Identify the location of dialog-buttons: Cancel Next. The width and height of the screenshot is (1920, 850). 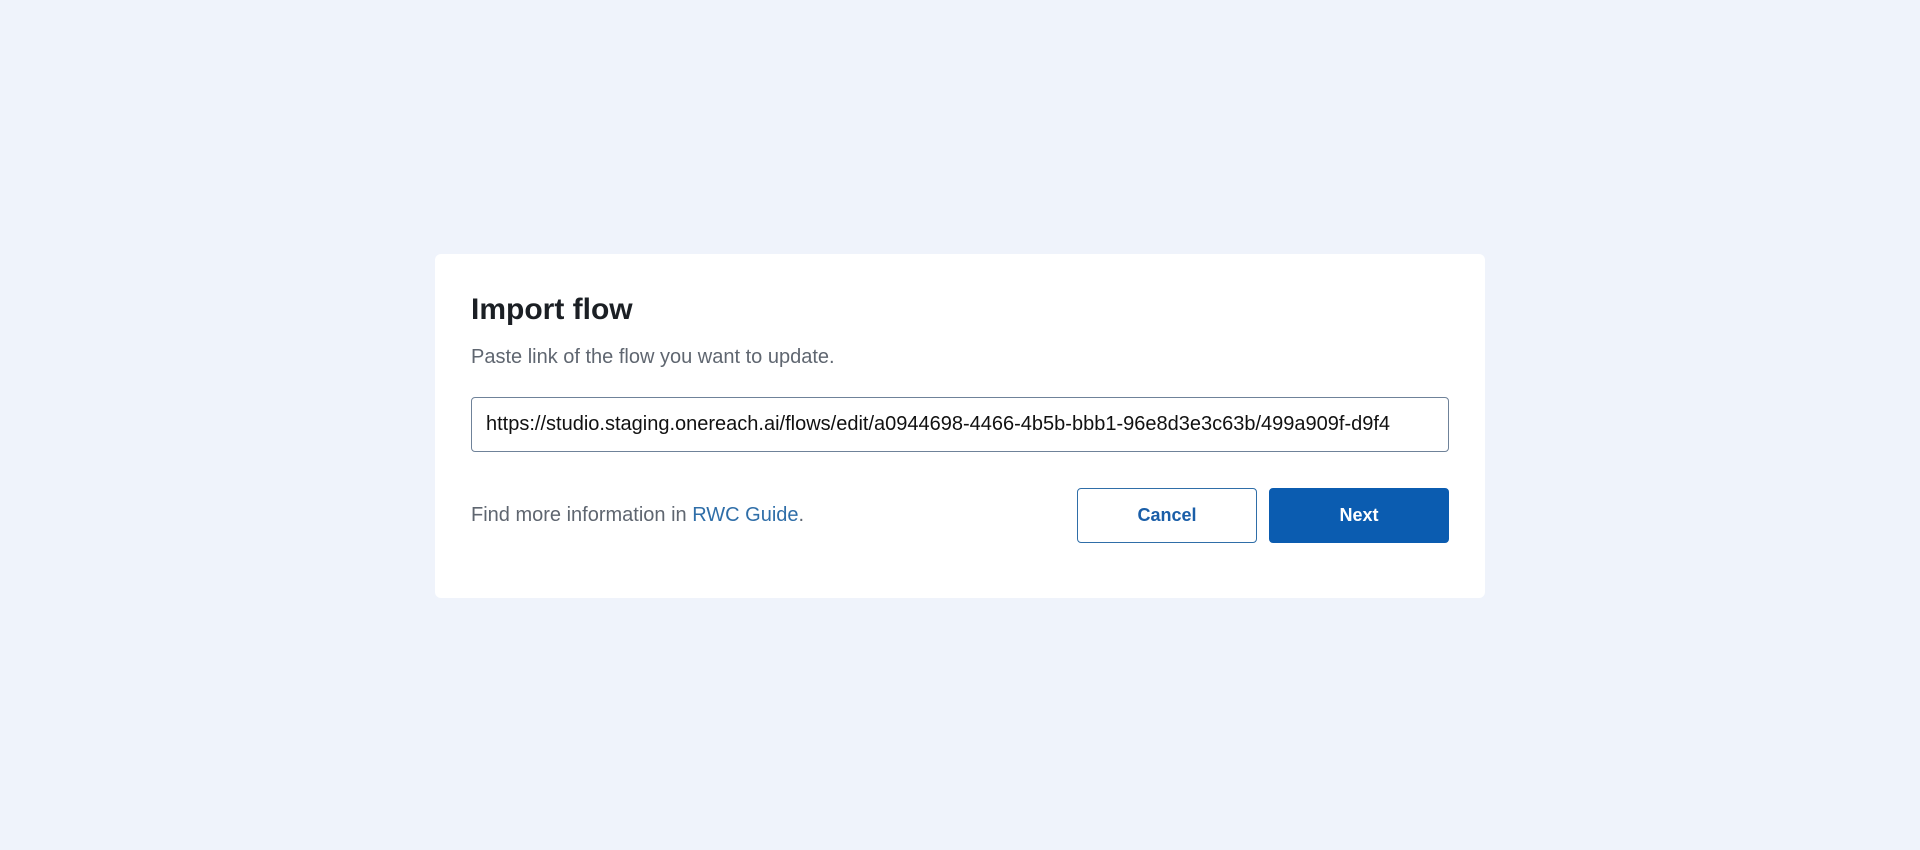
(1263, 515).